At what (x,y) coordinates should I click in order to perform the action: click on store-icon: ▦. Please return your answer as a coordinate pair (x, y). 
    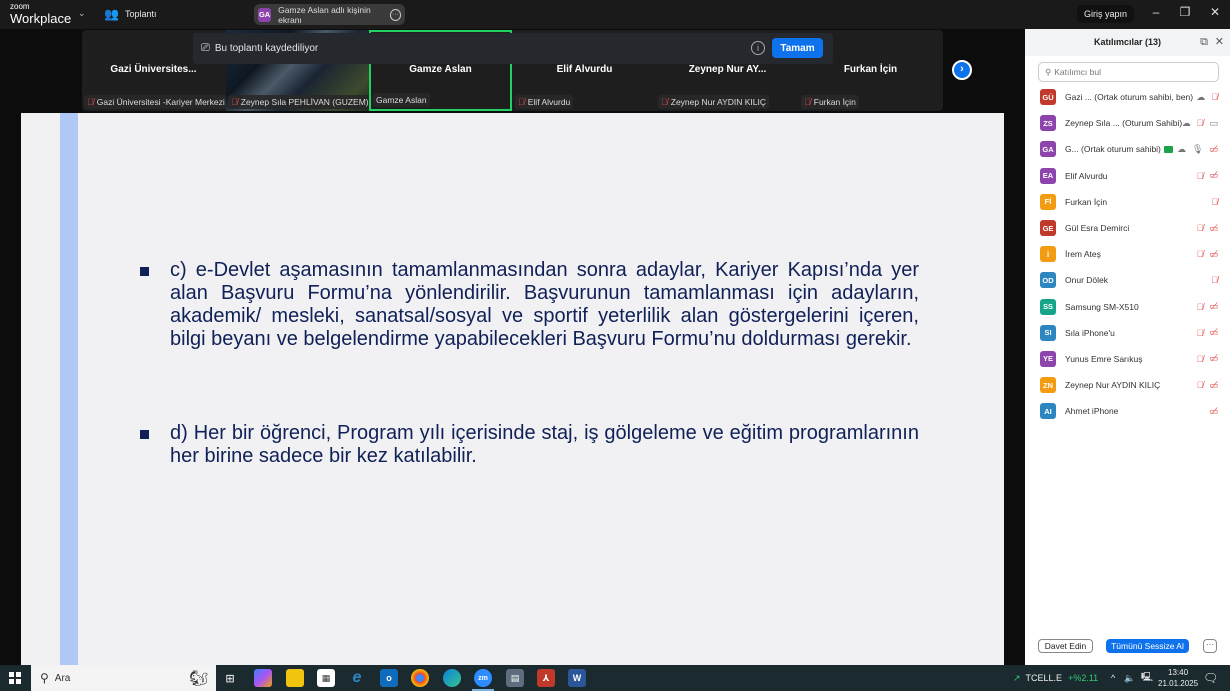
    Looking at the image, I should click on (326, 678).